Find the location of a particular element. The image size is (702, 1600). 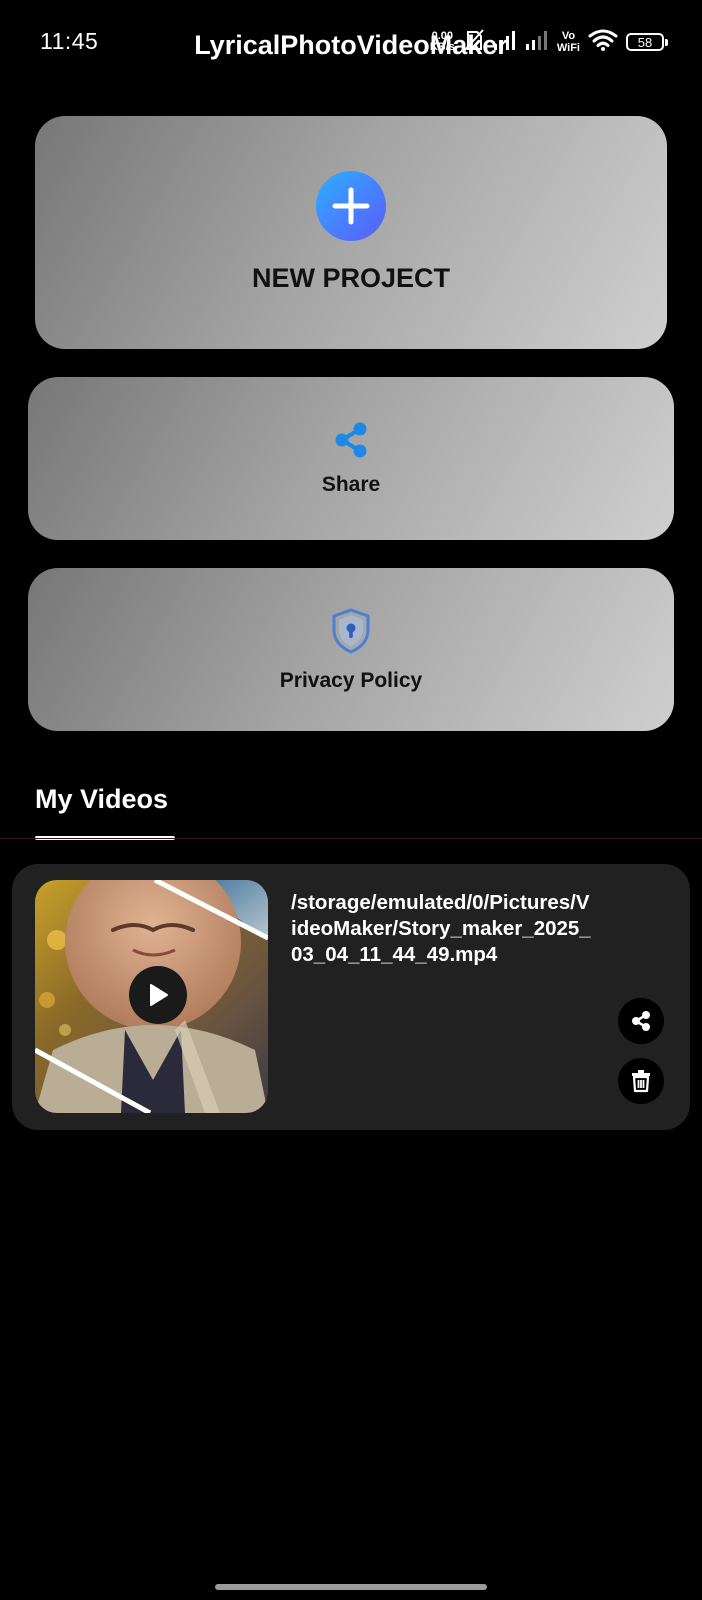

video-share-button is located at coordinates (641, 1021).